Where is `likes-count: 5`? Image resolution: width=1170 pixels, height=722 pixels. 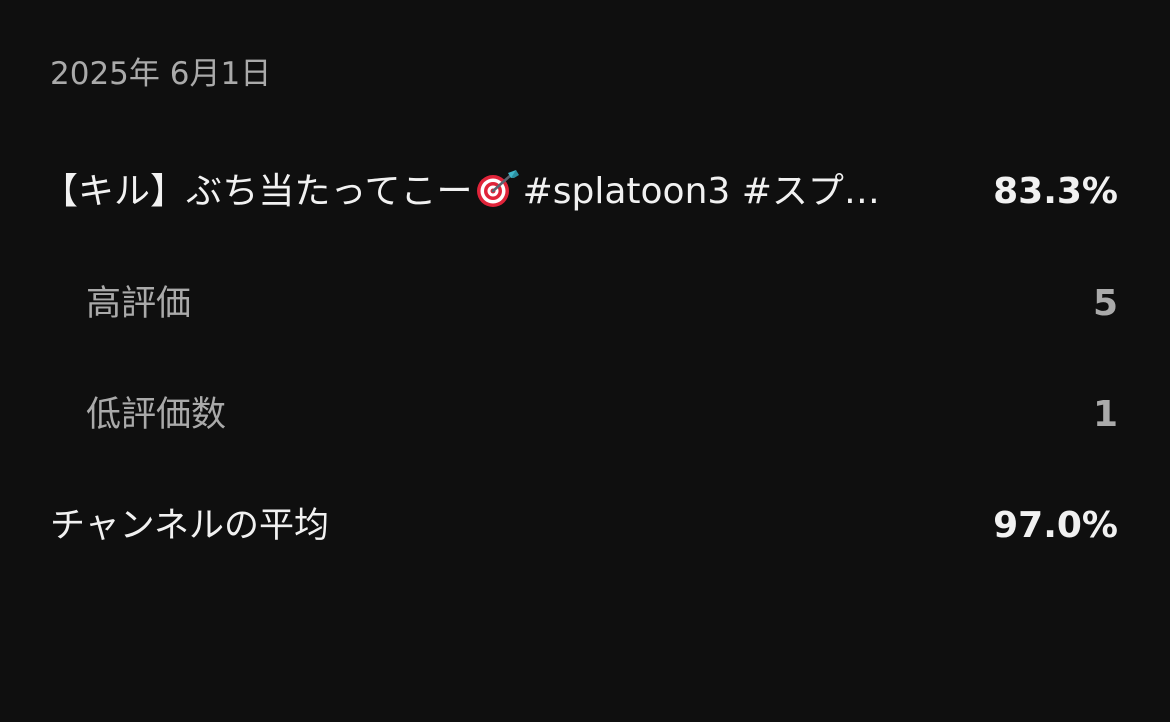 likes-count: 5 is located at coordinates (1105, 303).